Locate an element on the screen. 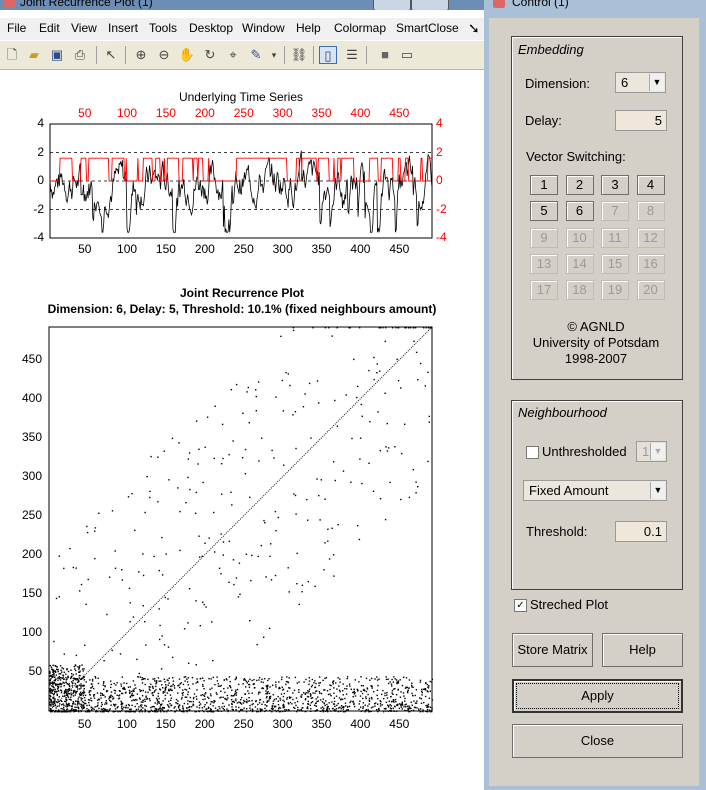 The width and height of the screenshot is (706, 790). streched-plot-checkbox: ✓ is located at coordinates (520, 605).